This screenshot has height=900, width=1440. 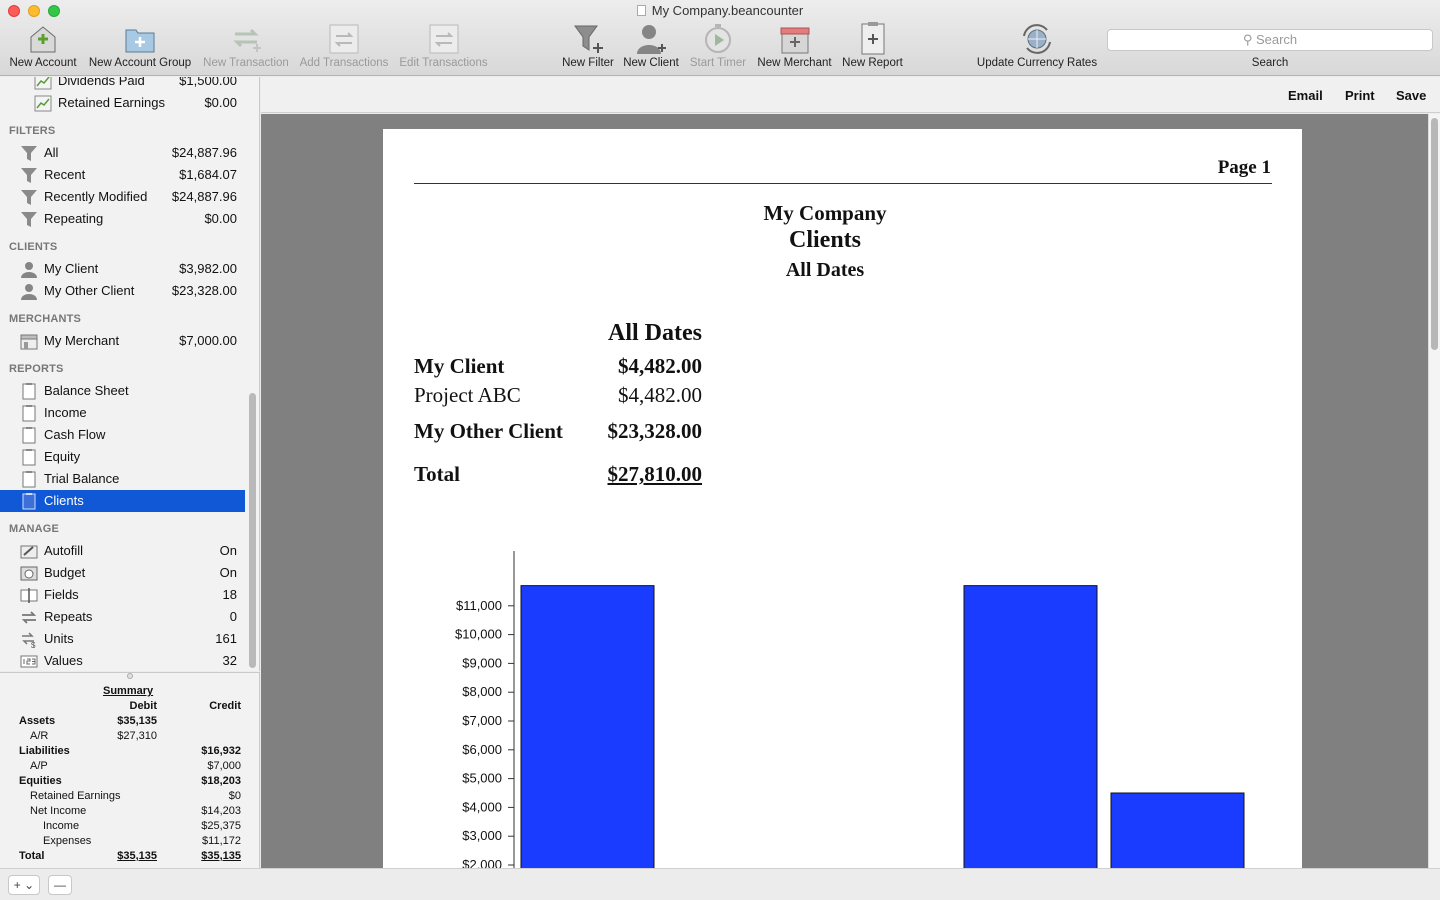 I want to click on sidebar-item-report-equity: Equity, so click(x=122, y=457).